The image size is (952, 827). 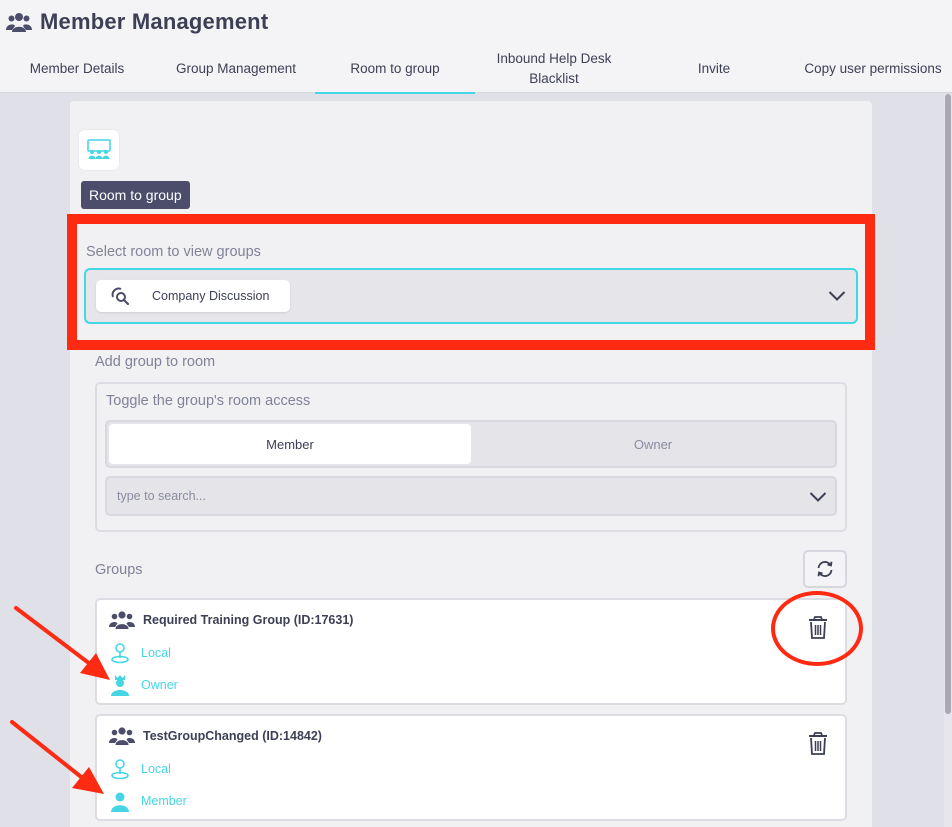 What do you see at coordinates (120, 802) in the screenshot?
I see `member-user-icon` at bounding box center [120, 802].